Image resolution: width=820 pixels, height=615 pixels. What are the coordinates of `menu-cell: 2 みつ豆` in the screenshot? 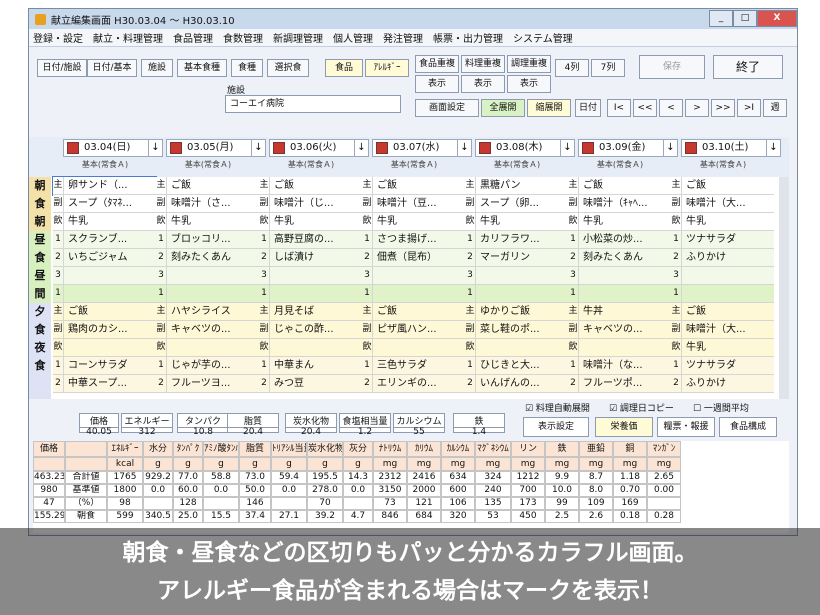 It's located at (310, 384).